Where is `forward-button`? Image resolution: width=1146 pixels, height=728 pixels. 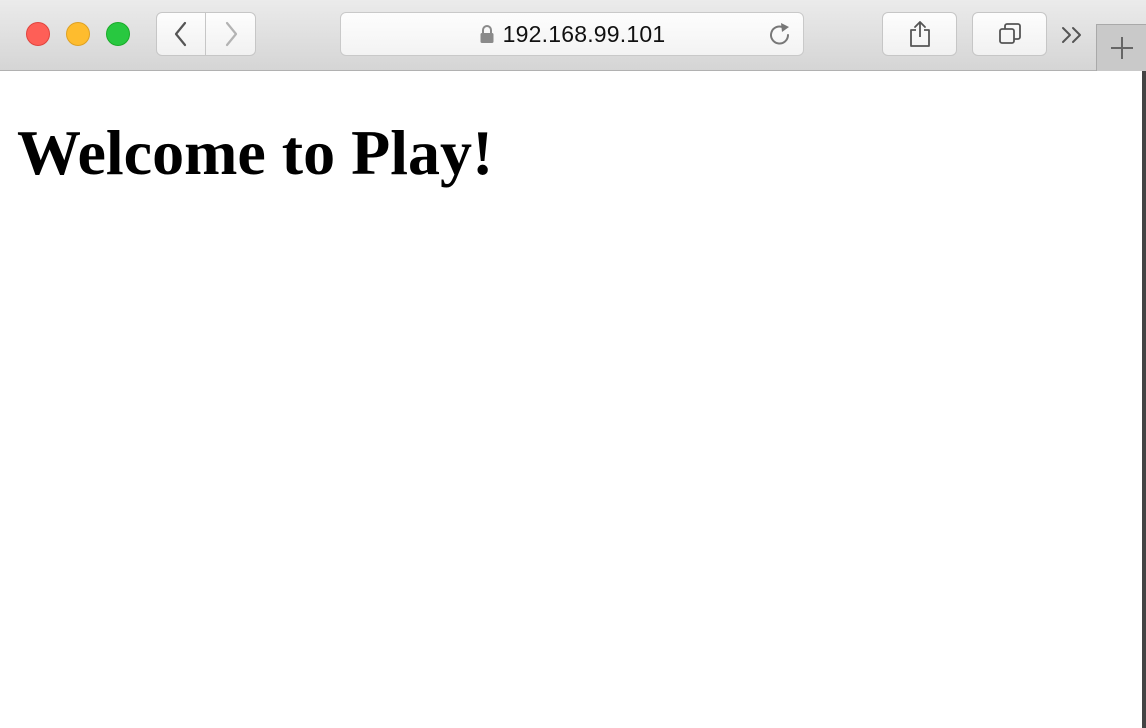
forward-button is located at coordinates (231, 34).